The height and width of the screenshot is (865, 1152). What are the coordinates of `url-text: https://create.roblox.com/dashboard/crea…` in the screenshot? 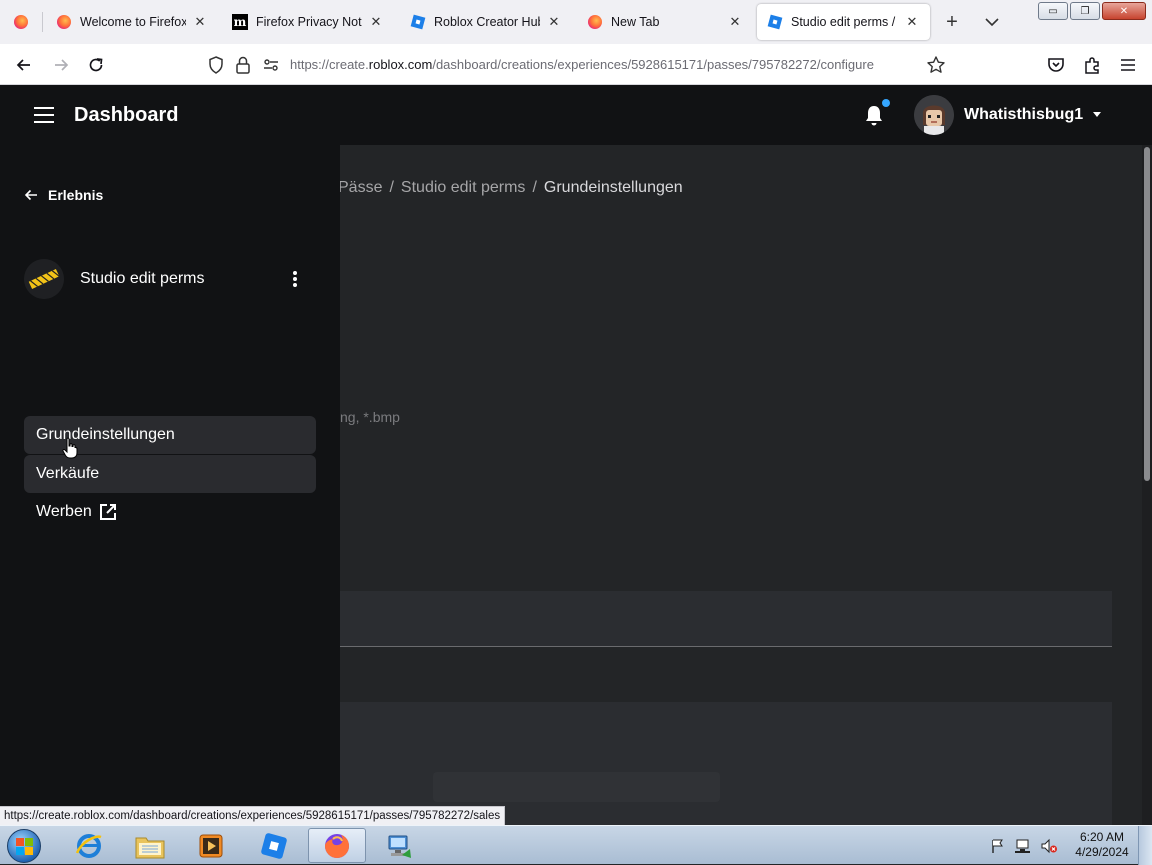 It's located at (582, 64).